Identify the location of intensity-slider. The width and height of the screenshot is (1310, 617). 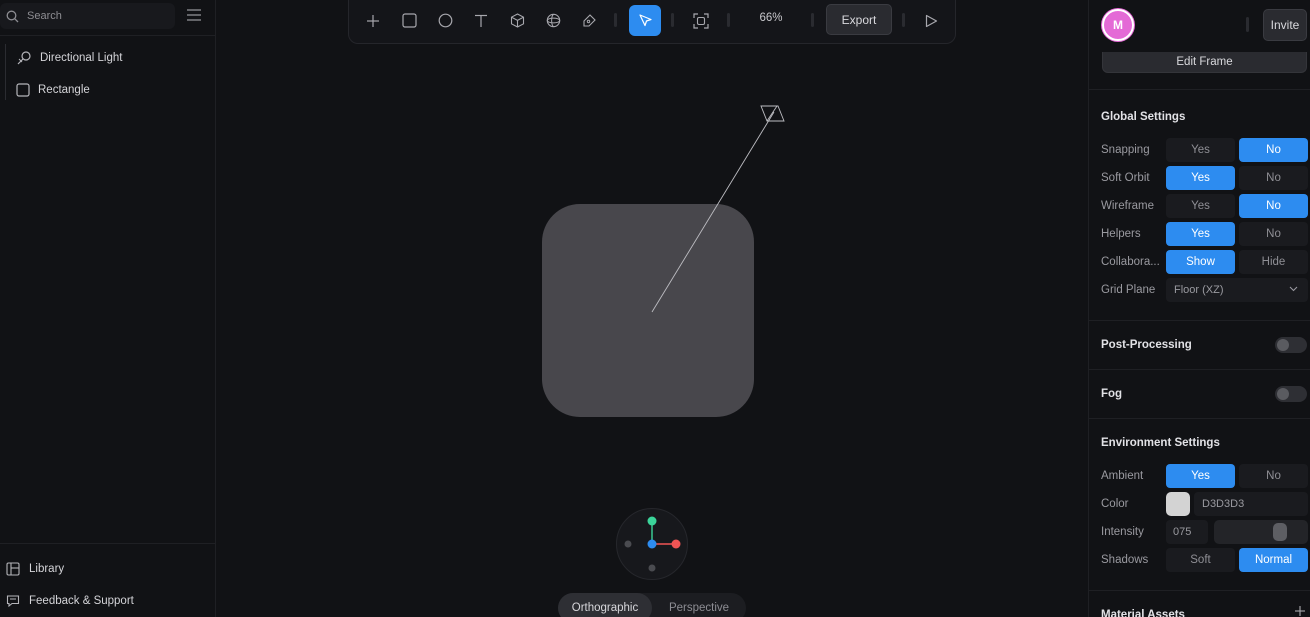
(1261, 532).